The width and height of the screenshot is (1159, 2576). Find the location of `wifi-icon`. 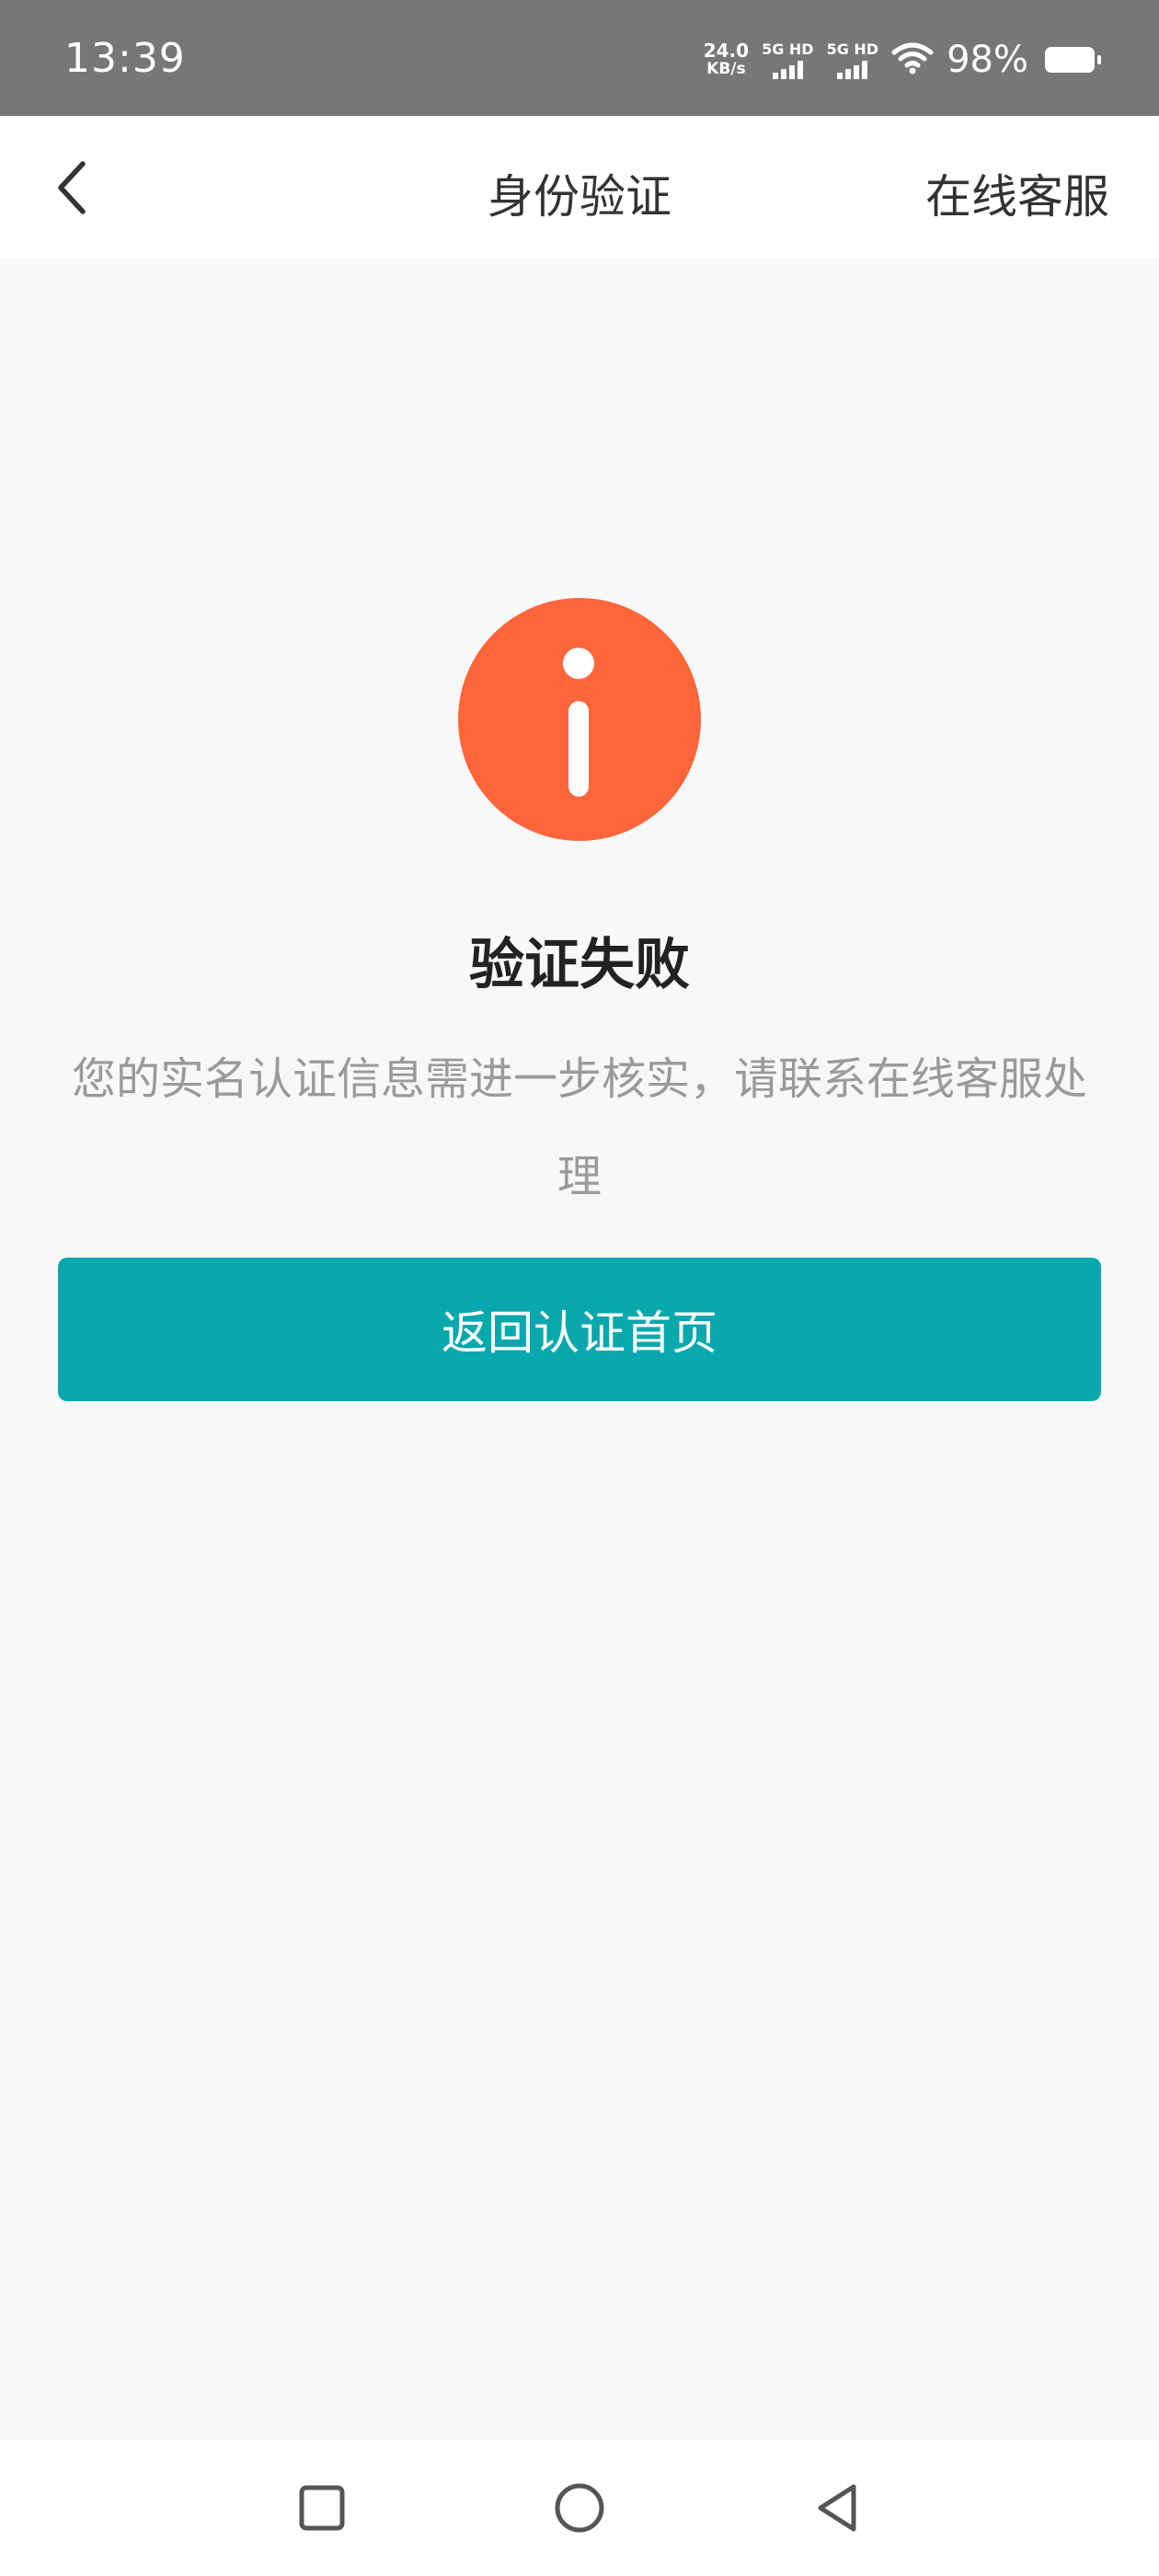

wifi-icon is located at coordinates (912, 59).